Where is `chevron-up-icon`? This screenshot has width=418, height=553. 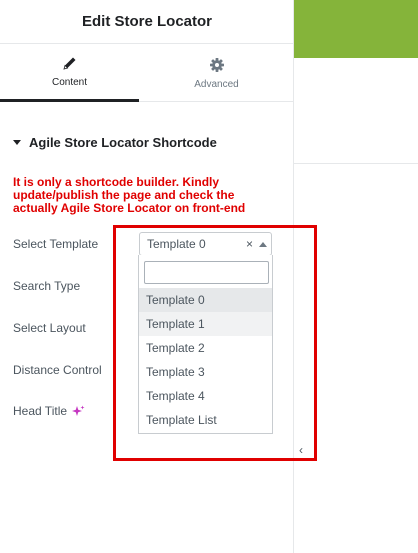 chevron-up-icon is located at coordinates (263, 244).